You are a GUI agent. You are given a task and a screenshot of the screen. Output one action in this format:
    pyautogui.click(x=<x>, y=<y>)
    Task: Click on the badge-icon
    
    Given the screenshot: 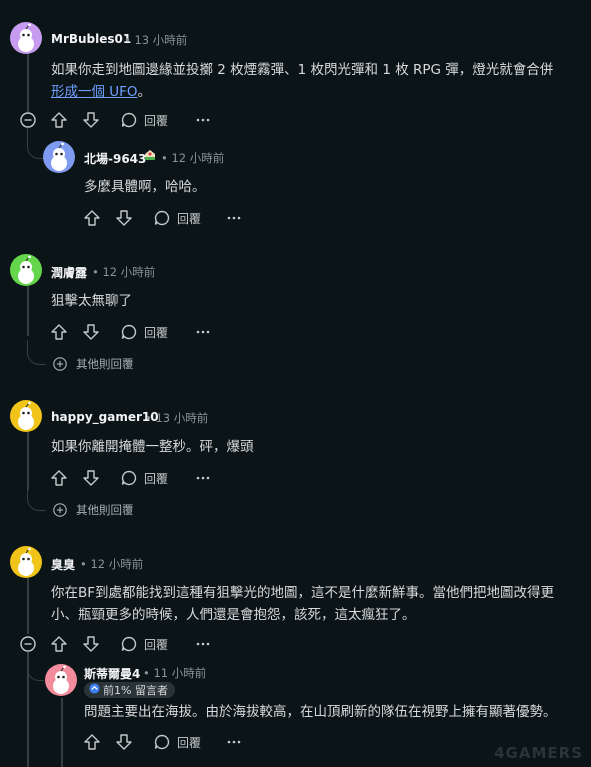 What is the action you would take?
    pyautogui.click(x=94, y=690)
    